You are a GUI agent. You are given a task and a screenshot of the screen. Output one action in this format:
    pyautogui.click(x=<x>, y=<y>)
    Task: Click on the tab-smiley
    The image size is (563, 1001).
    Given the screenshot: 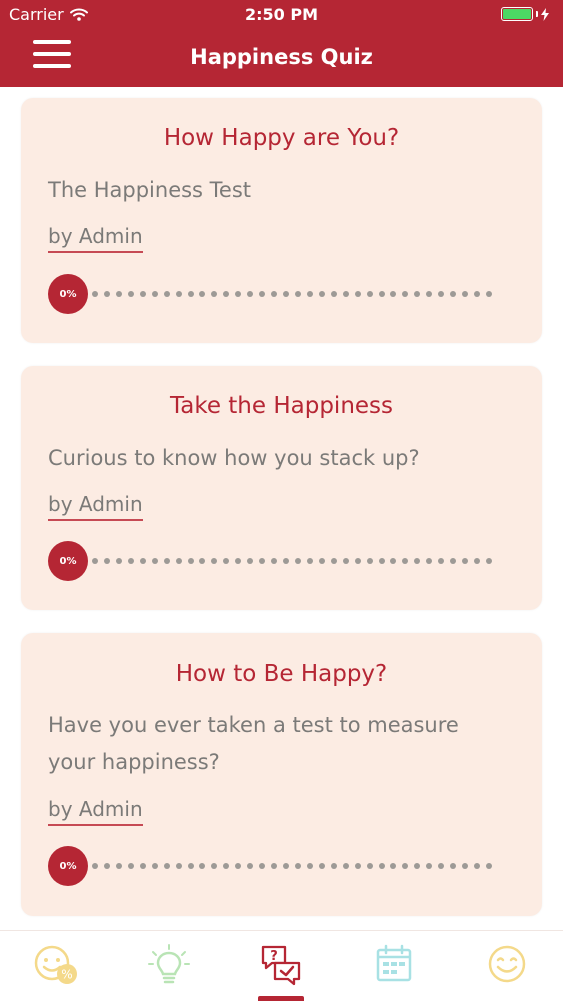 What is the action you would take?
    pyautogui.click(x=507, y=966)
    